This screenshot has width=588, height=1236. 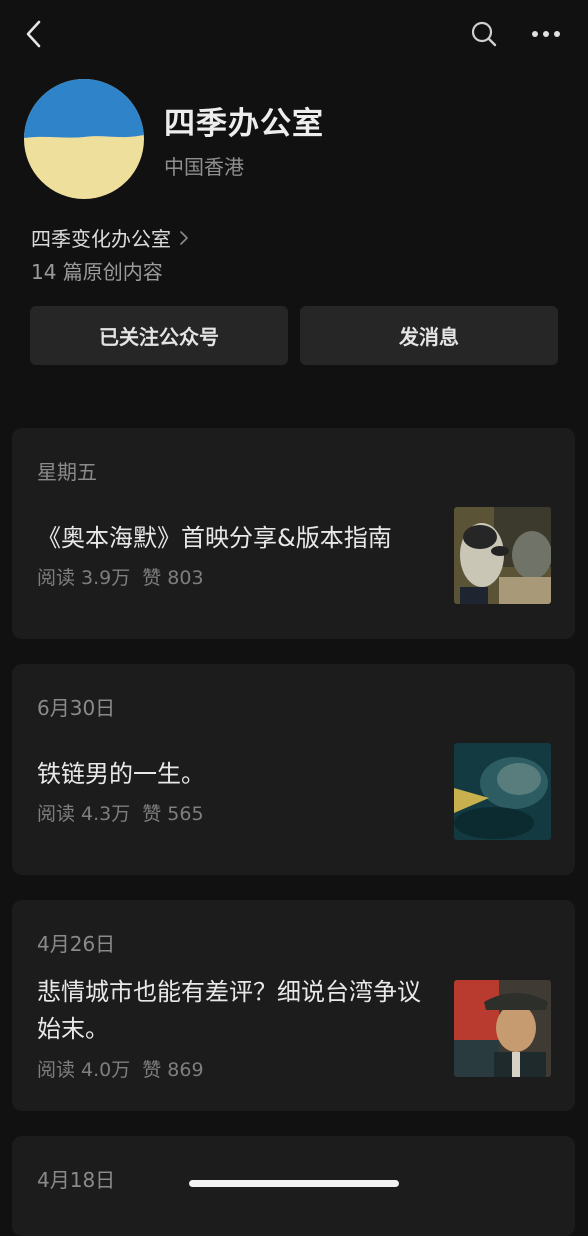 I want to click on more-dots-icon, so click(x=546, y=34).